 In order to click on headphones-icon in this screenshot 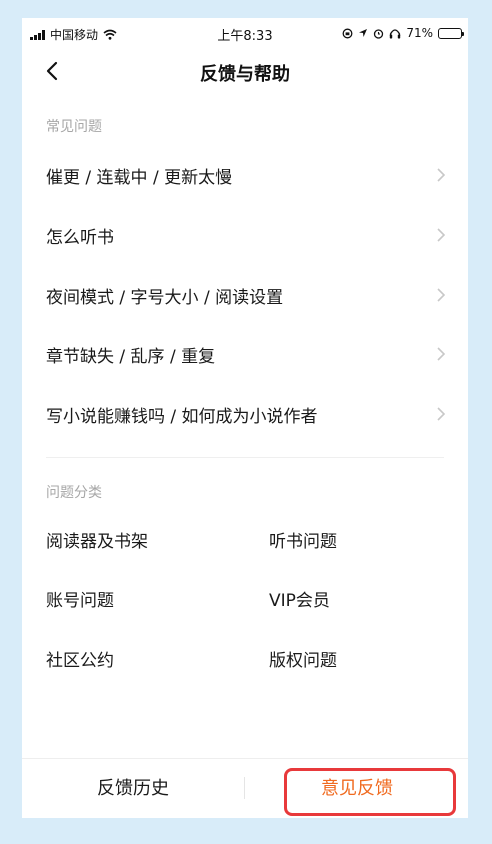, I will do `click(395, 33)`.